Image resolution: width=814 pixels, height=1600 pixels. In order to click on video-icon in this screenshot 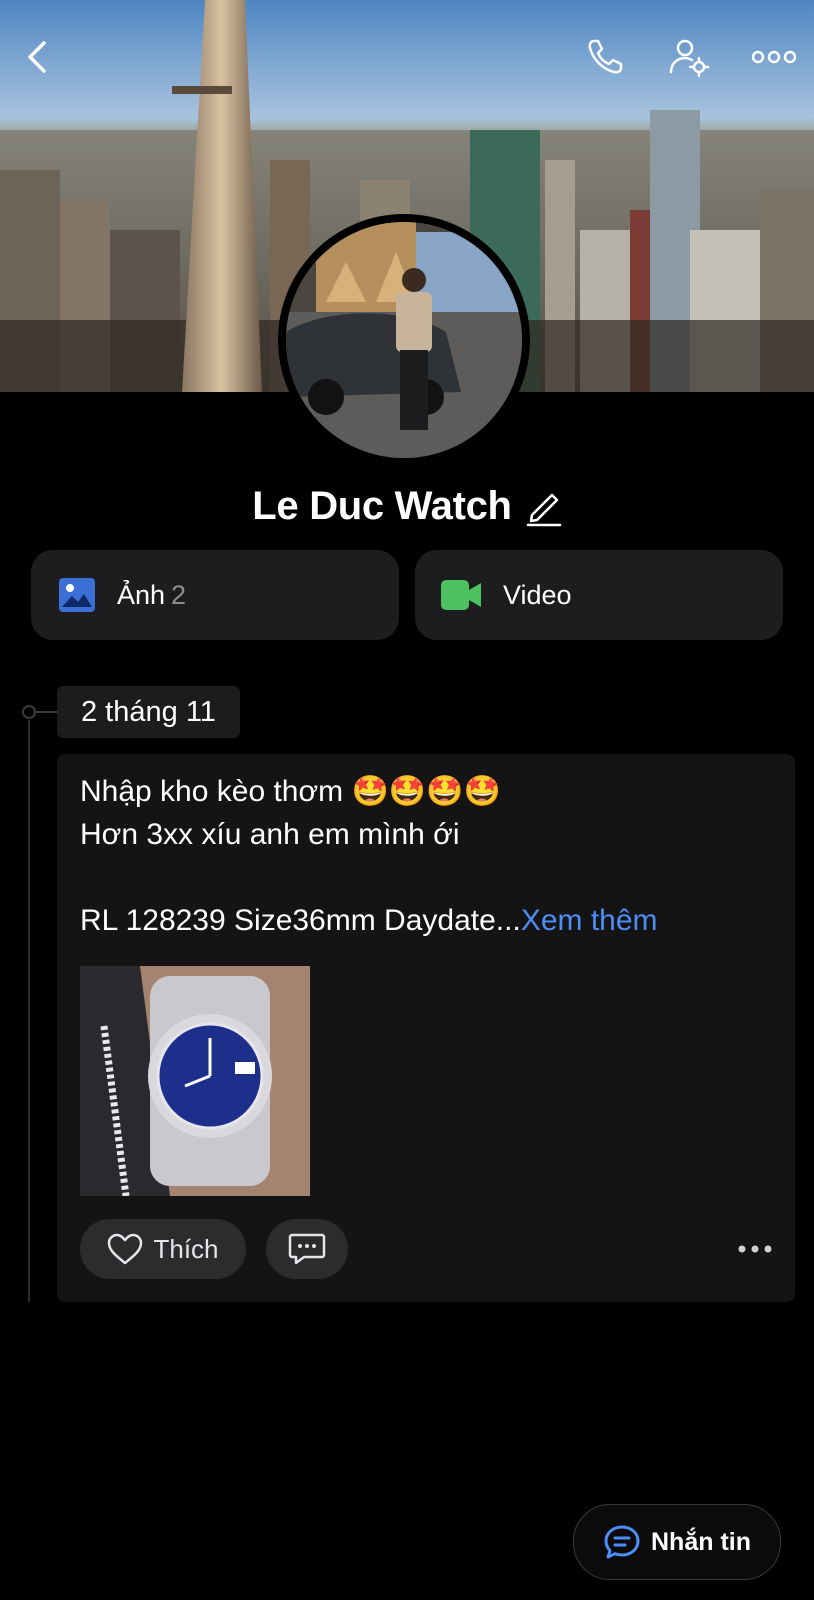, I will do `click(461, 595)`.